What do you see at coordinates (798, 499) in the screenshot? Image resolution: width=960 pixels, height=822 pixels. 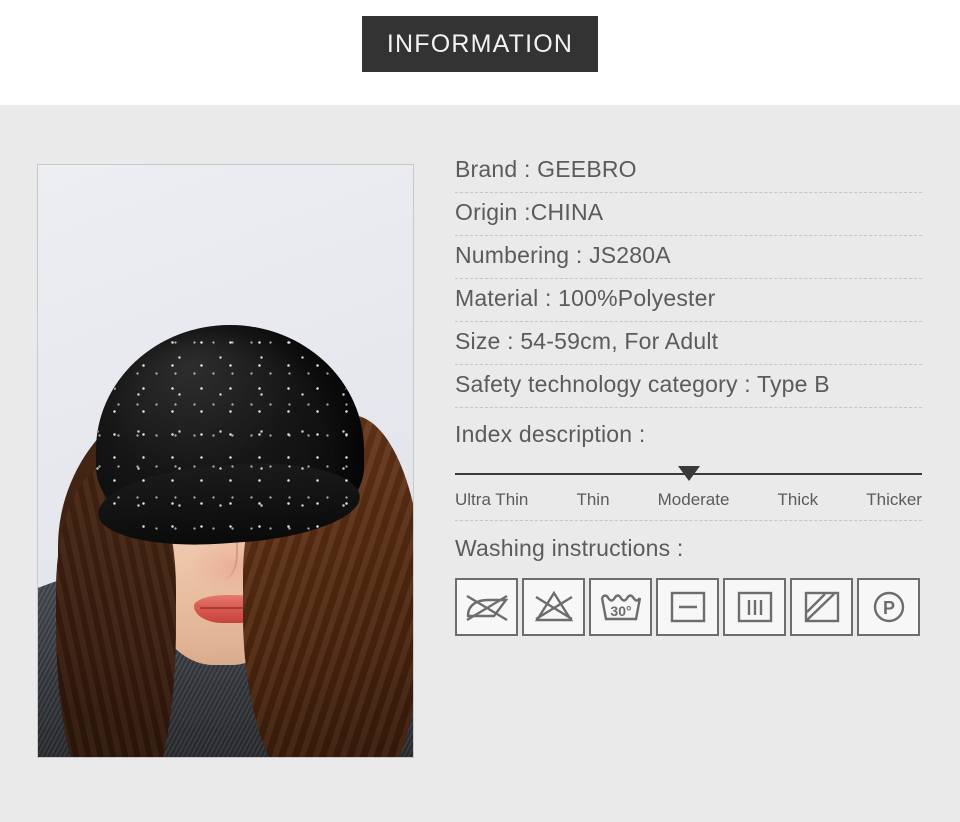 I see `thickness-label-thick: Thick` at bounding box center [798, 499].